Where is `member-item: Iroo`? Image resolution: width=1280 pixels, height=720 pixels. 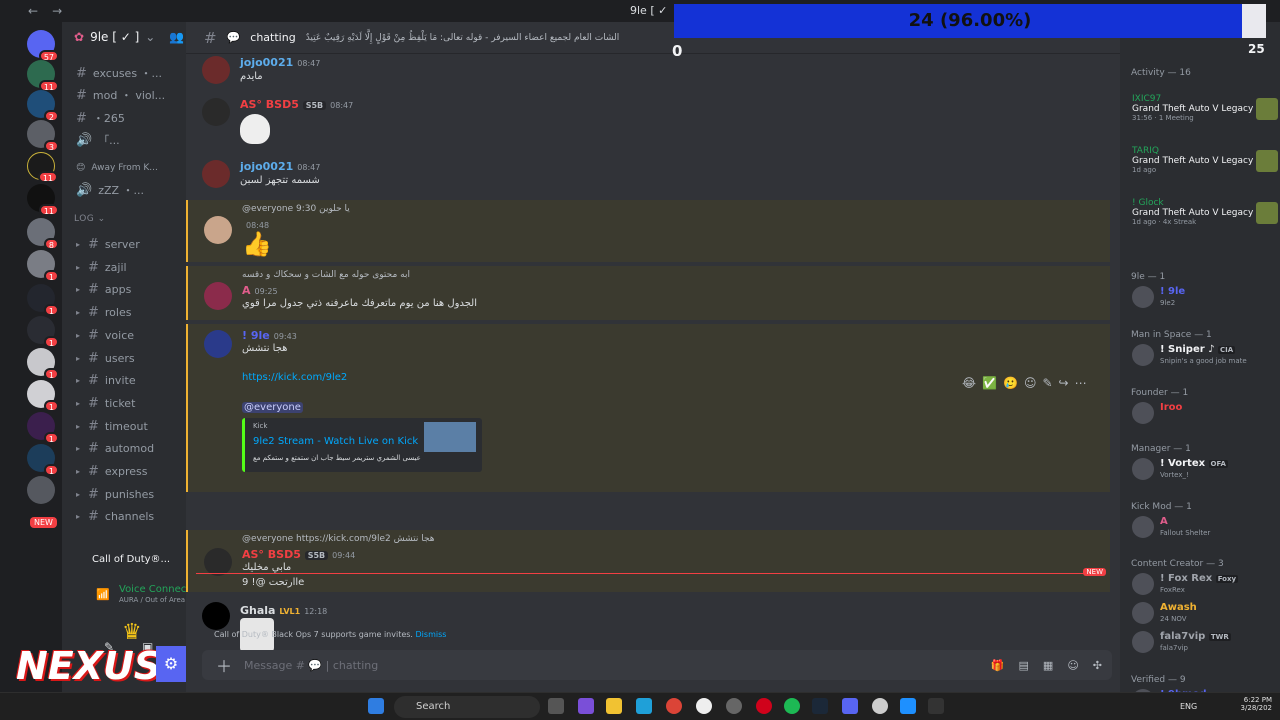 member-item: Iroo is located at coordinates (1205, 415).